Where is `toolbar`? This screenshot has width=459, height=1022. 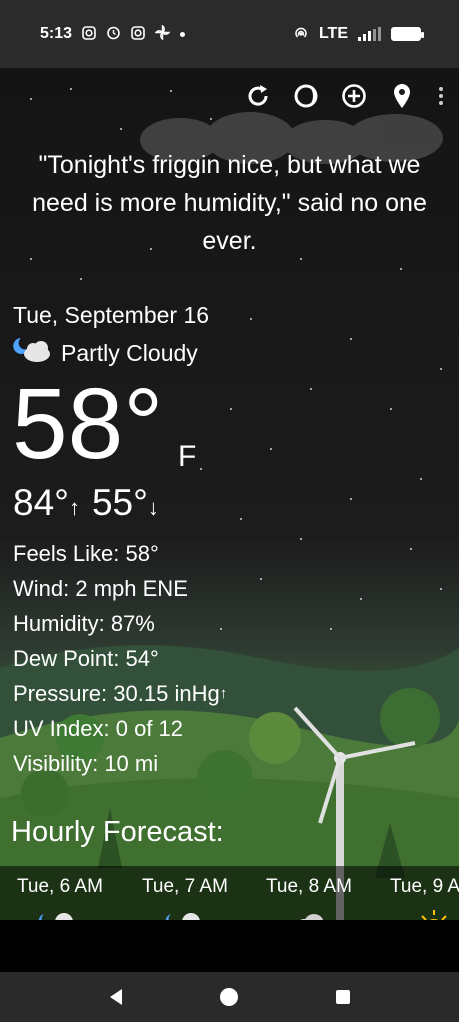
toolbar is located at coordinates (345, 96).